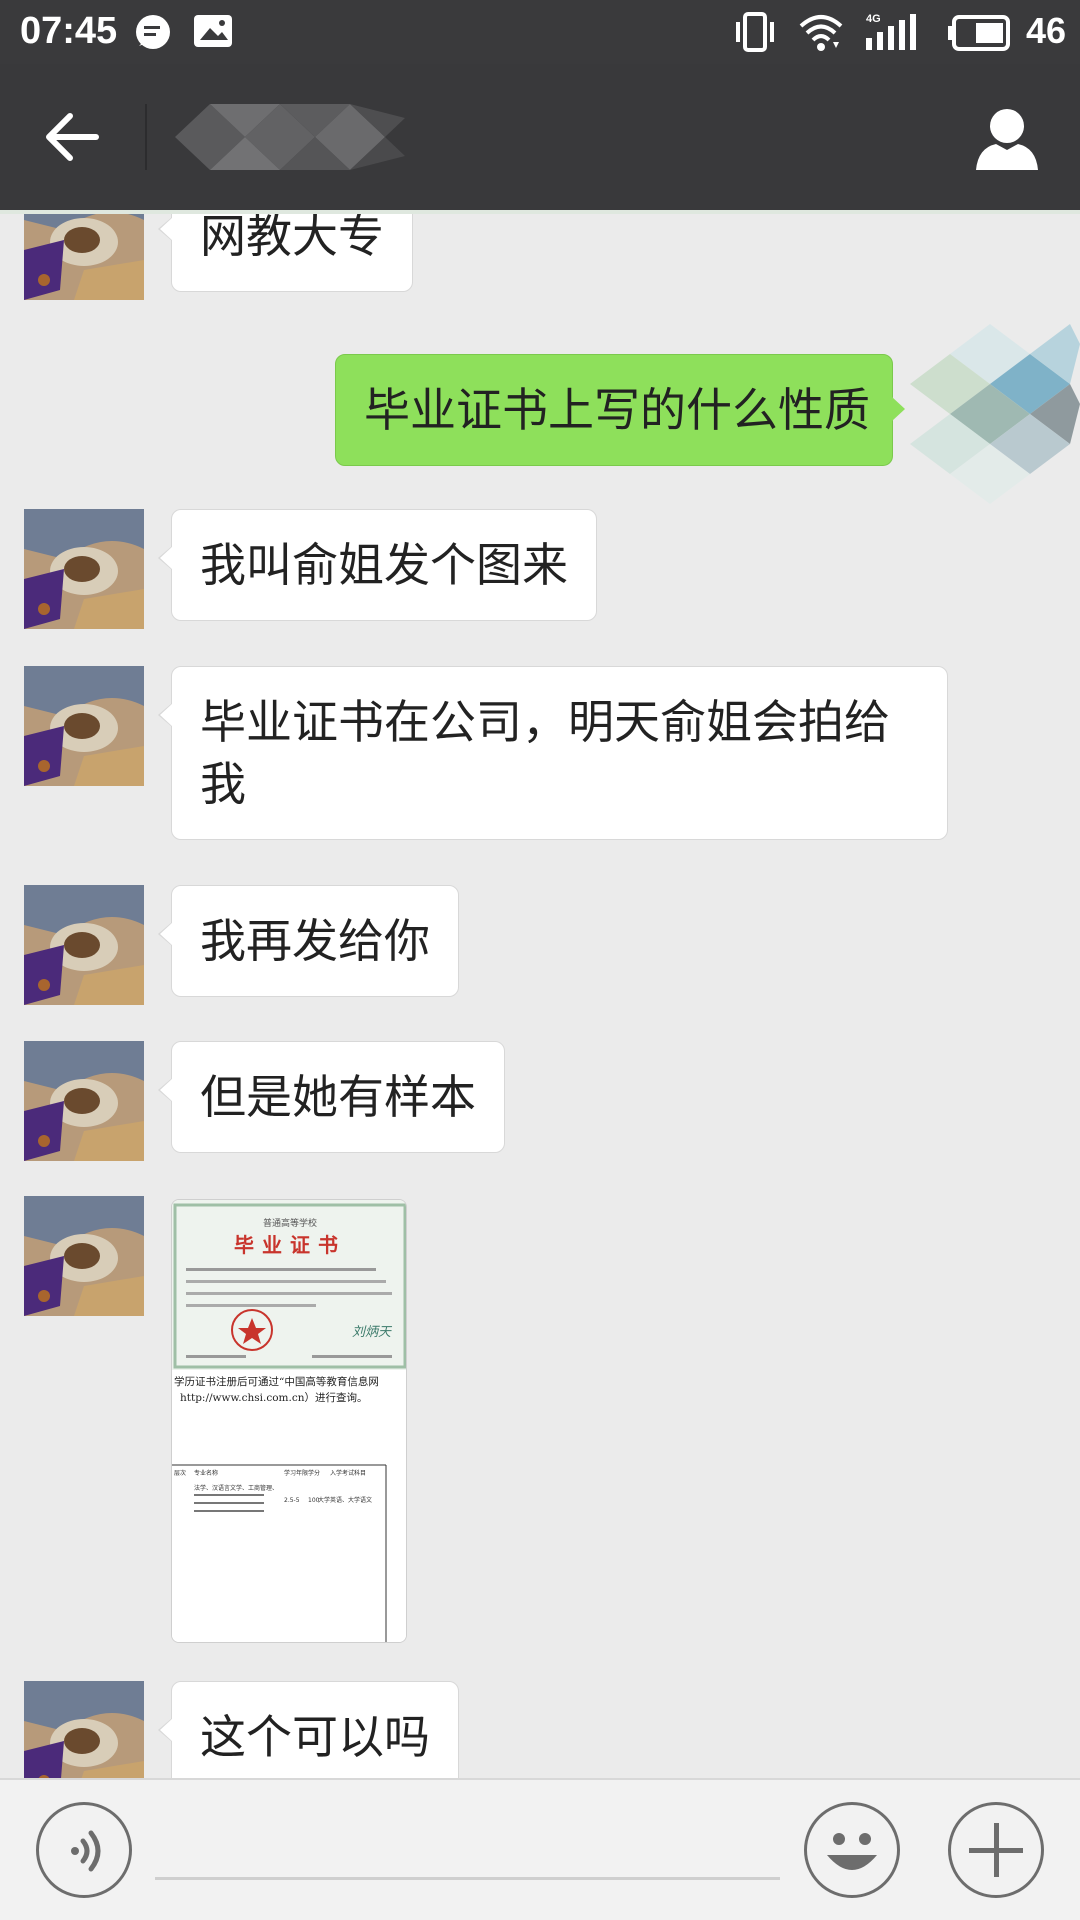 Image resolution: width=1080 pixels, height=1920 pixels. Describe the element at coordinates (292, 1500) in the screenshot. I see `table-cell-years: 2.5-5` at that location.